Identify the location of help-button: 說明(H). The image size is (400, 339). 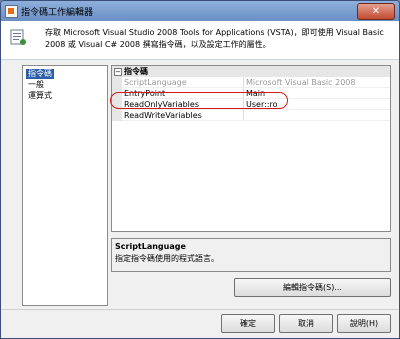
(364, 323).